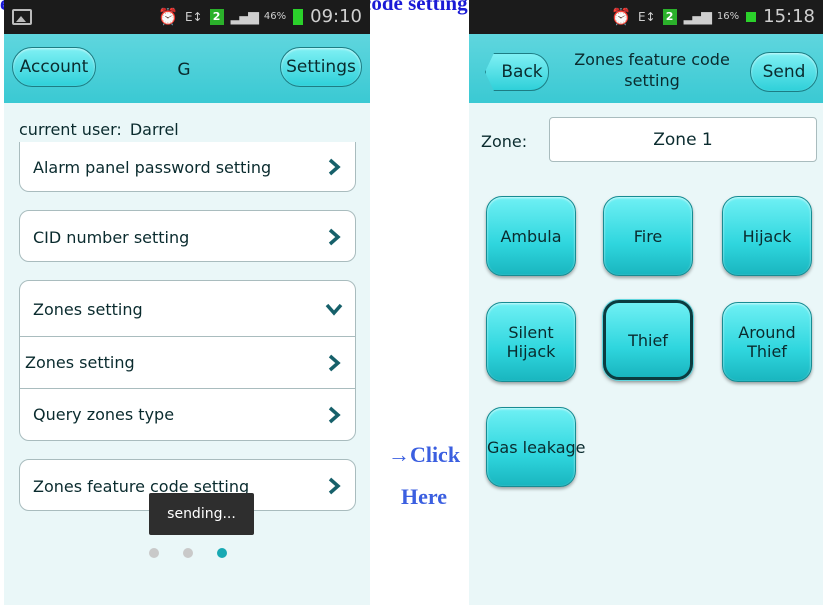 Image resolution: width=823 pixels, height=605 pixels. Describe the element at coordinates (784, 72) in the screenshot. I see `send-button: Send` at that location.